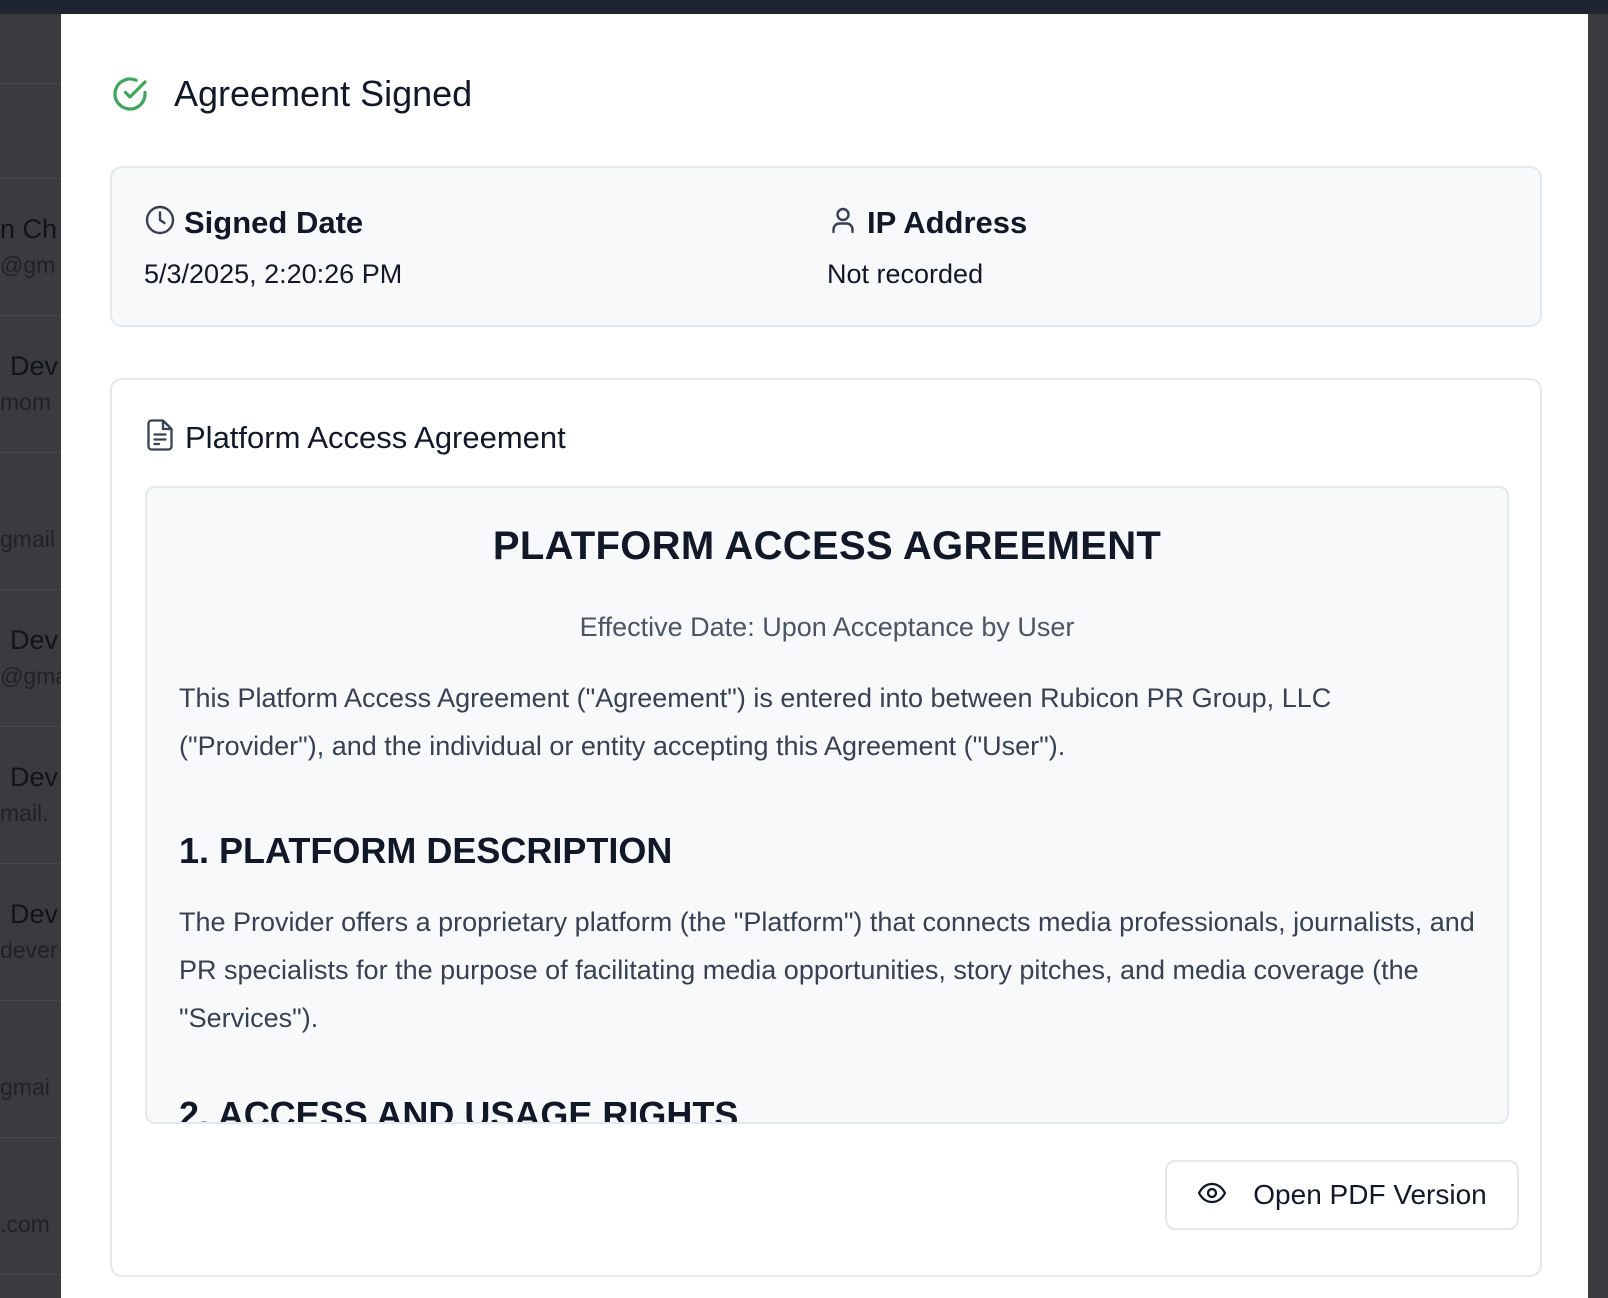  What do you see at coordinates (30, 384) in the screenshot?
I see `list-item: Dev mom` at bounding box center [30, 384].